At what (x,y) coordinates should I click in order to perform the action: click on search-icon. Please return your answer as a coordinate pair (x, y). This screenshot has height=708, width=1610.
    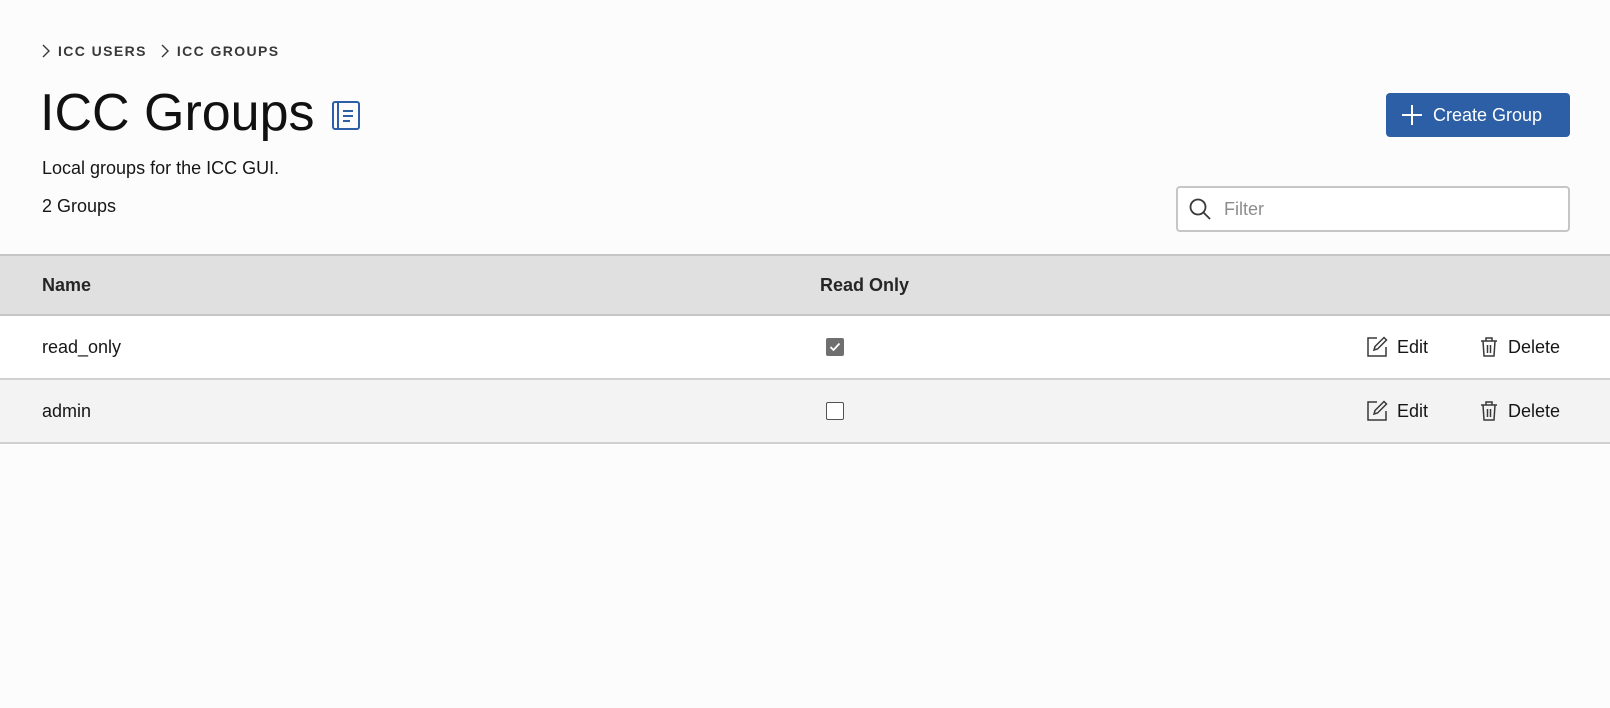
    Looking at the image, I should click on (1200, 209).